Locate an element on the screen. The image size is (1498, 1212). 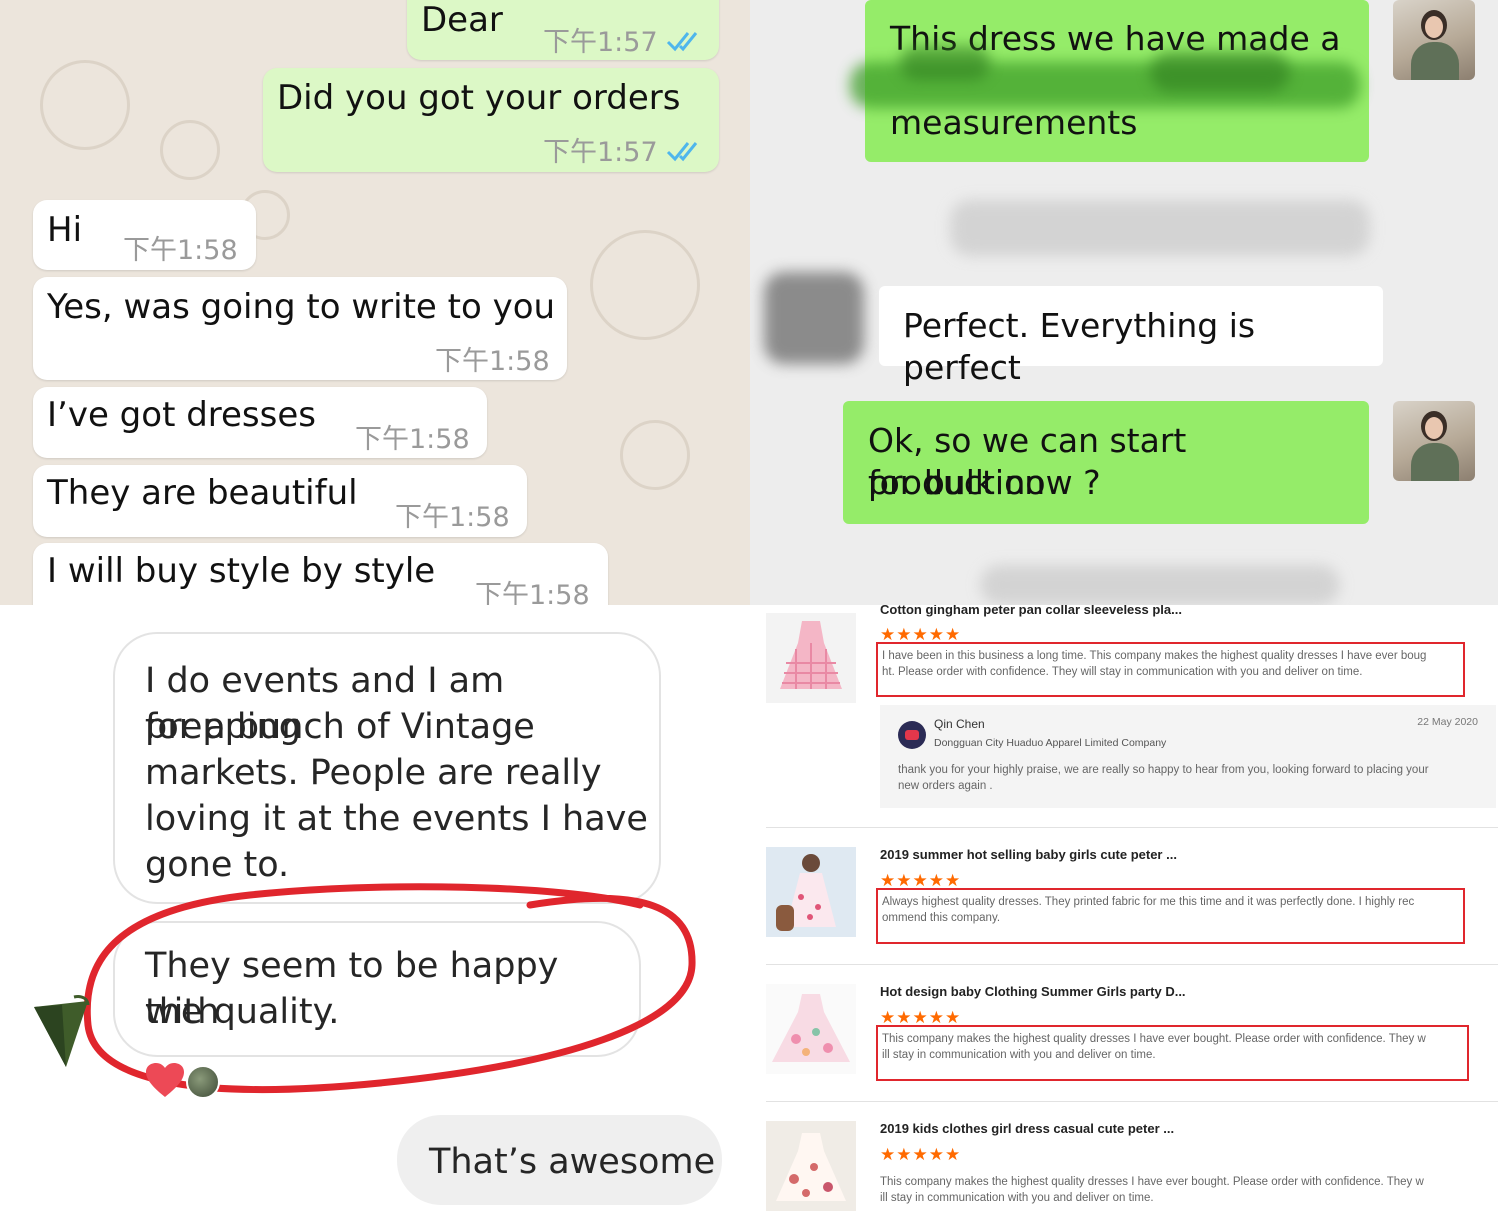
reply-text-line: new orders again . is located at coordinates (945, 786).